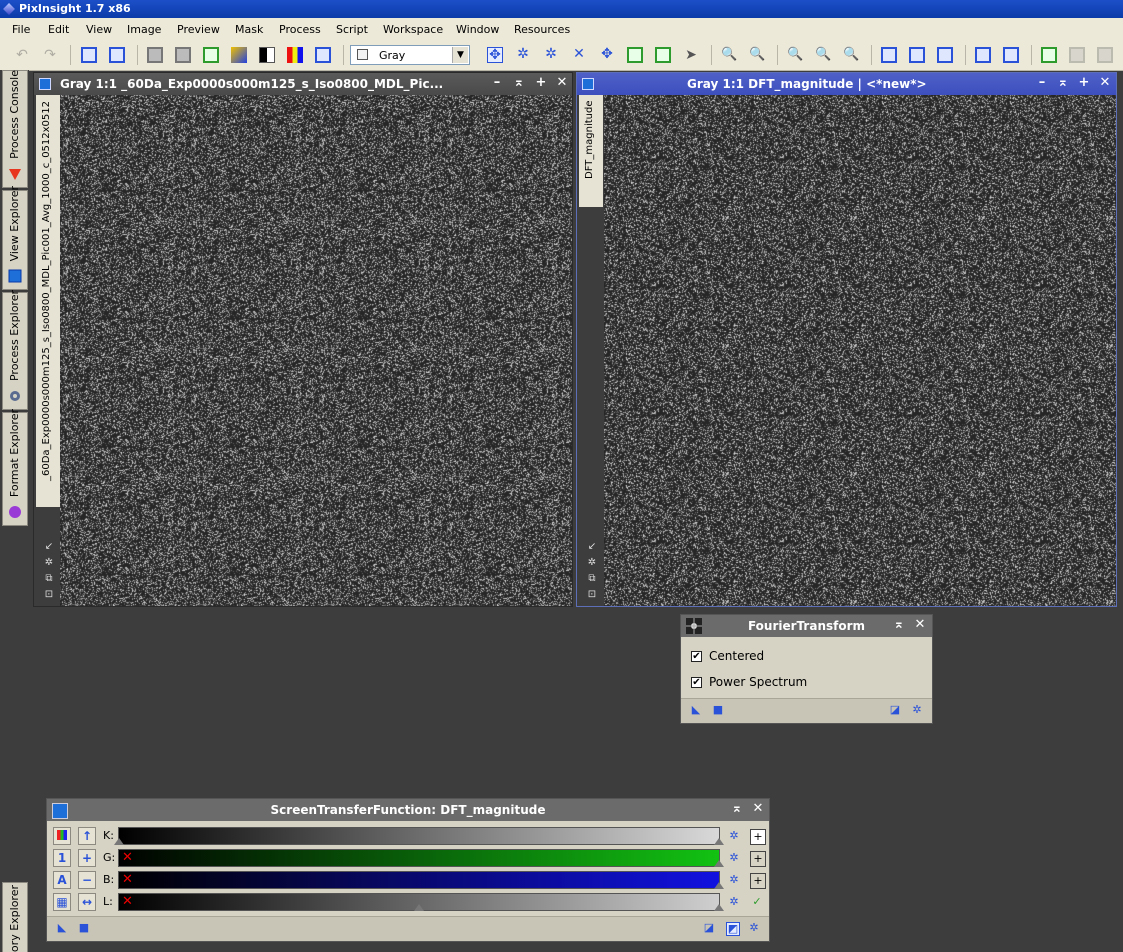 The width and height of the screenshot is (1123, 952). I want to click on tab-view-explorer: View Explorer, so click(15, 238).